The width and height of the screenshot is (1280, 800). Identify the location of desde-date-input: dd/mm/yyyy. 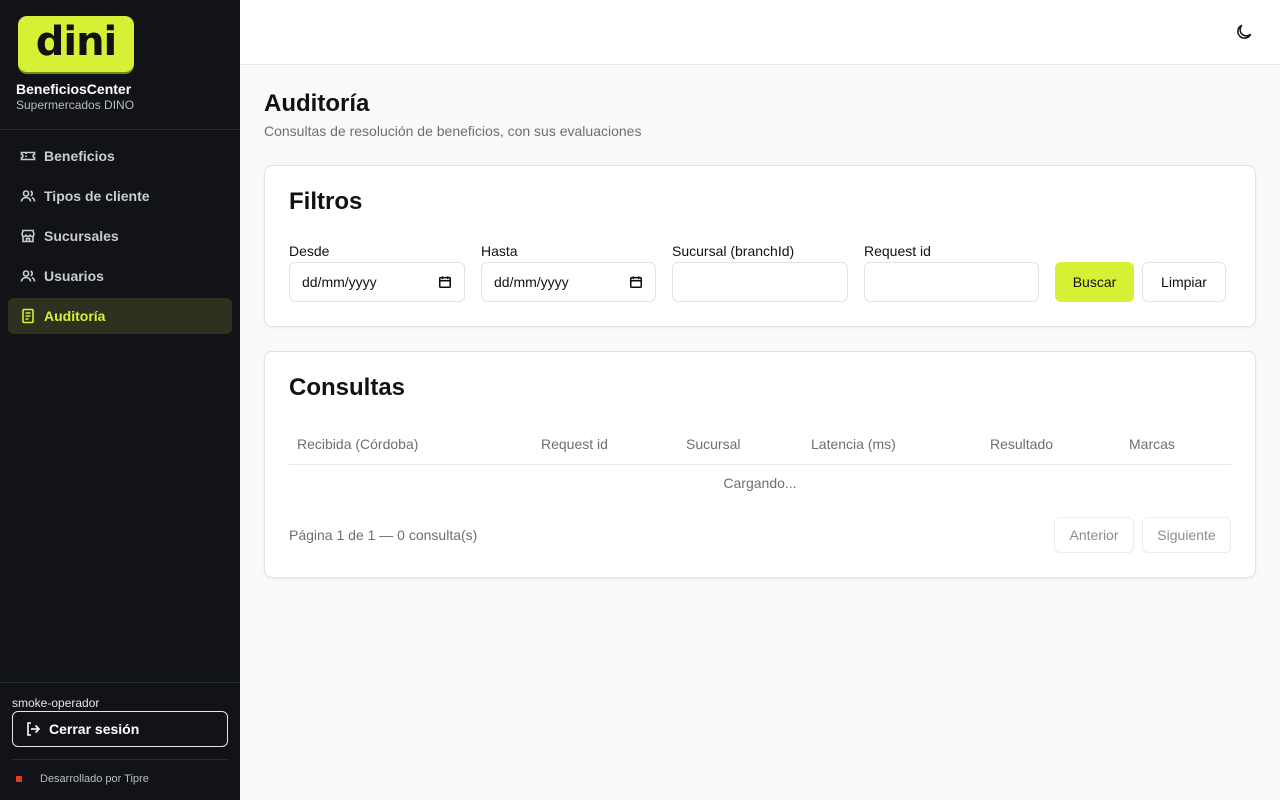
(377, 282).